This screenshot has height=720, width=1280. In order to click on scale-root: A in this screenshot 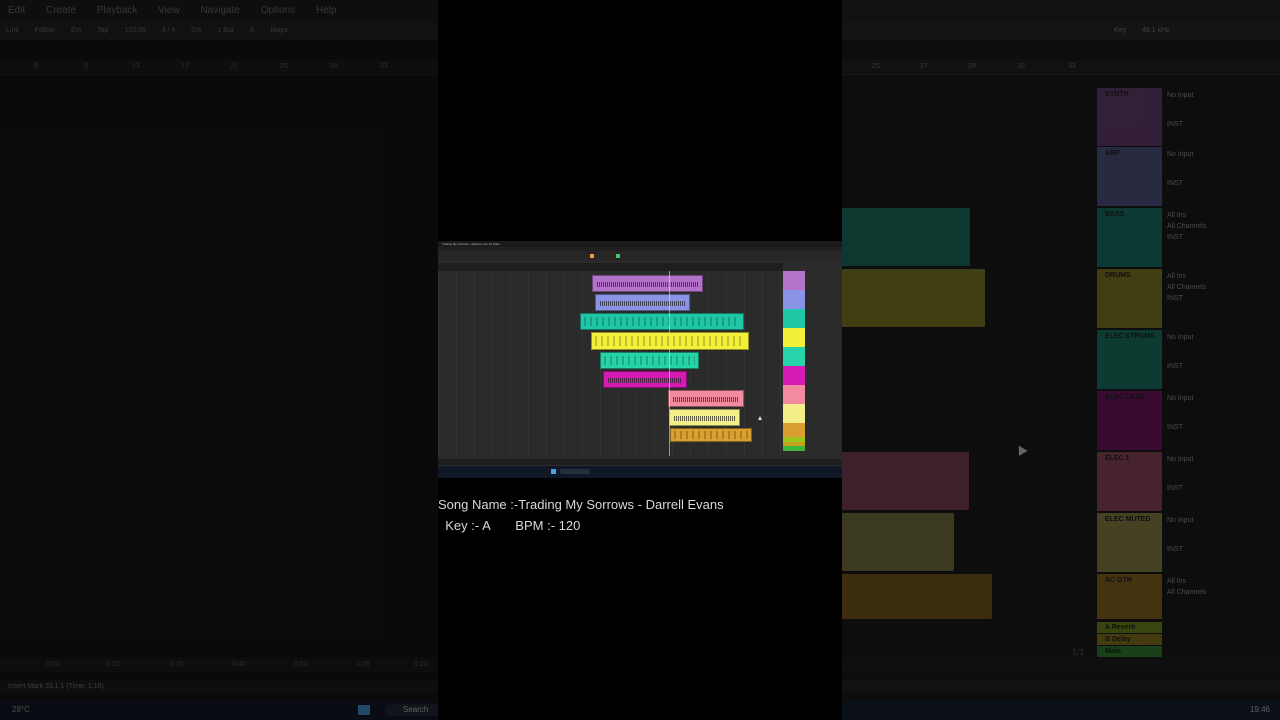, I will do `click(252, 30)`.